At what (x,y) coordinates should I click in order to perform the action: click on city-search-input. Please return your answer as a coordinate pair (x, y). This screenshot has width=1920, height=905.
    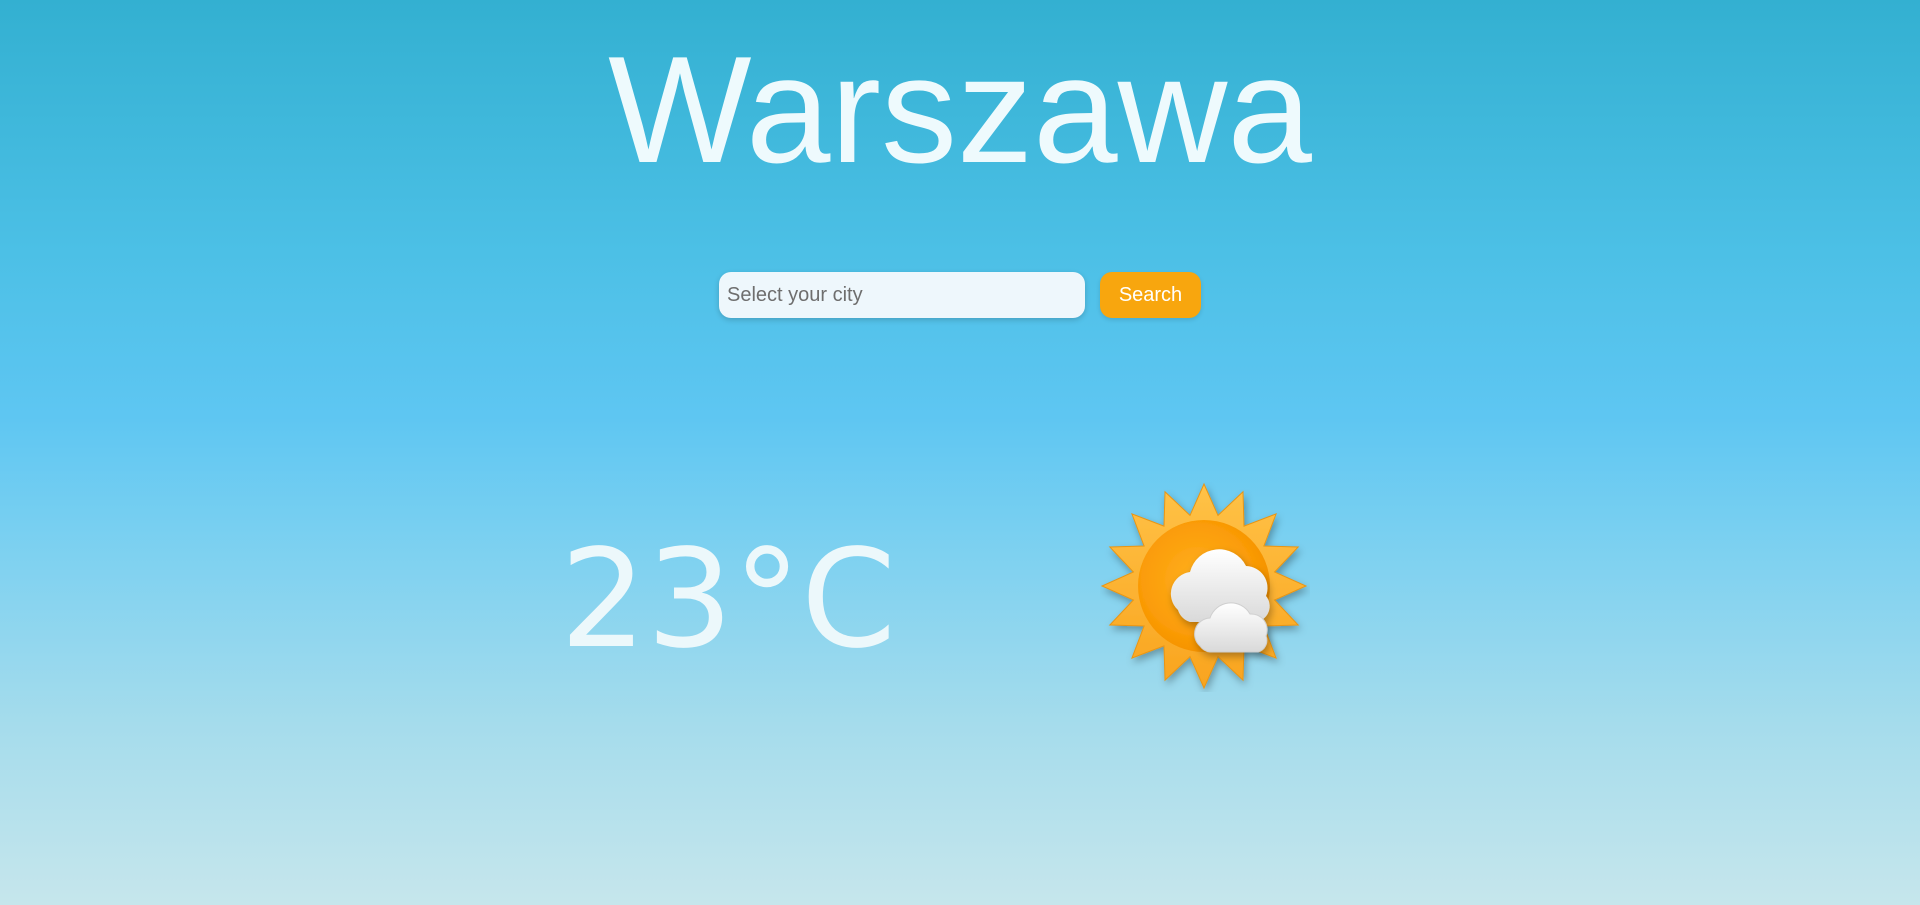
    Looking at the image, I should click on (902, 295).